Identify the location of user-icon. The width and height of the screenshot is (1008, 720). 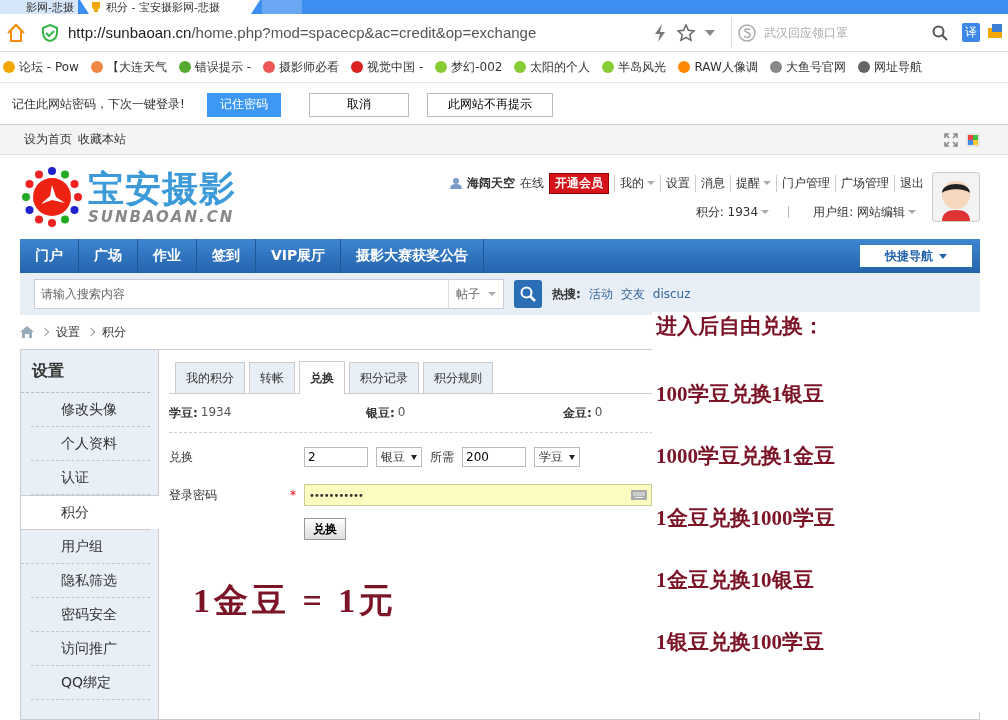
(456, 183).